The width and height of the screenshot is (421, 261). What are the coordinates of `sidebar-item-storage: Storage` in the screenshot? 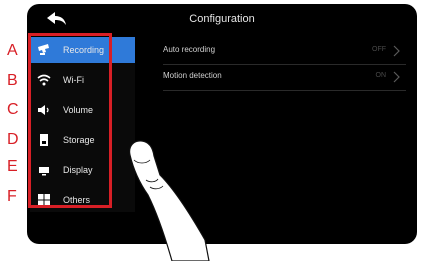 It's located at (82, 140).